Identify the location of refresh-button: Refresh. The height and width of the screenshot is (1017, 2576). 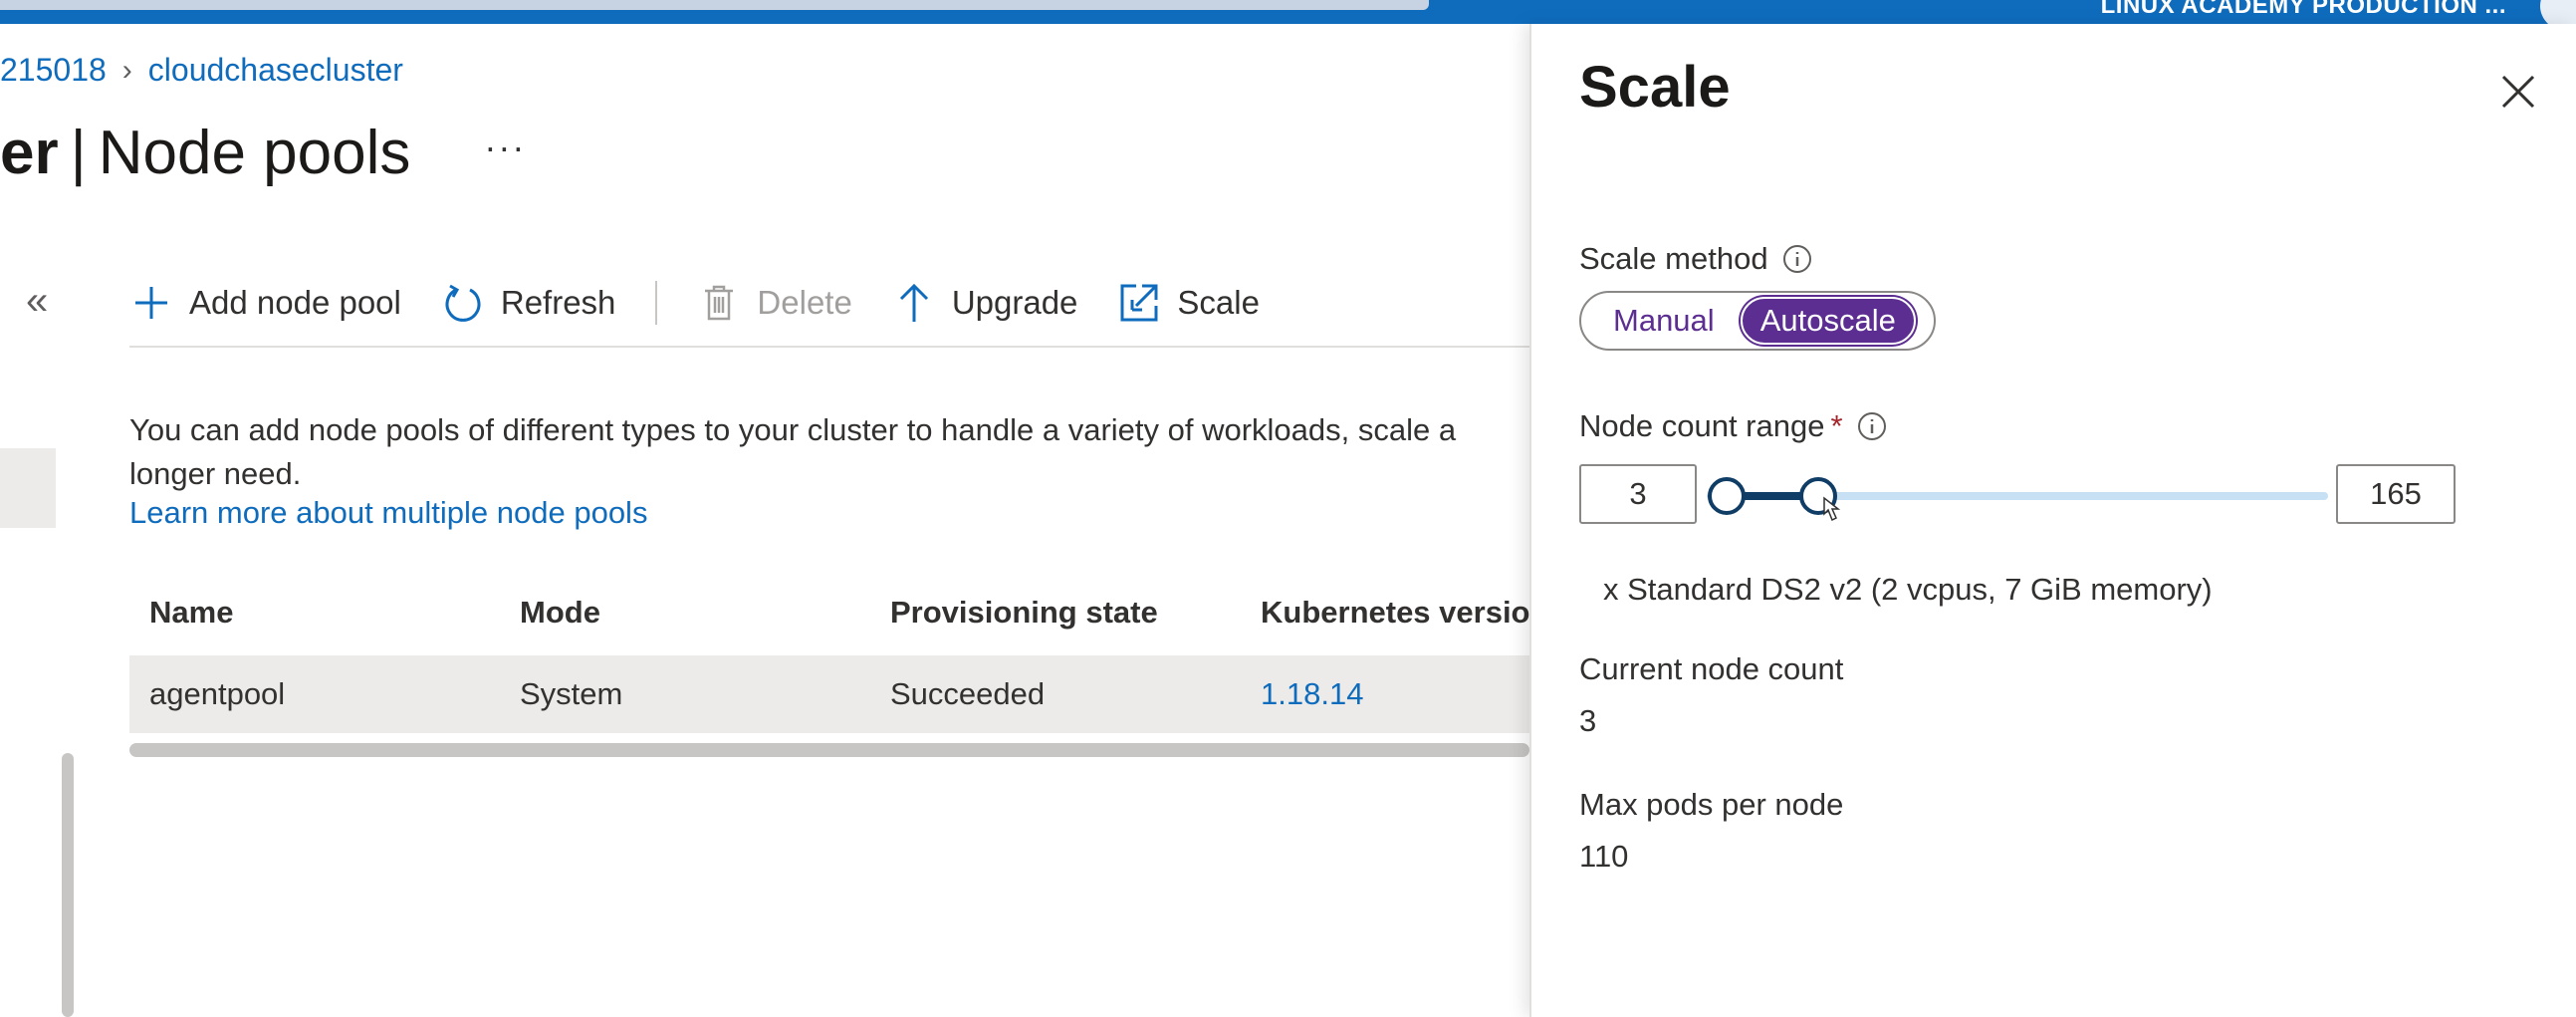
(528, 303).